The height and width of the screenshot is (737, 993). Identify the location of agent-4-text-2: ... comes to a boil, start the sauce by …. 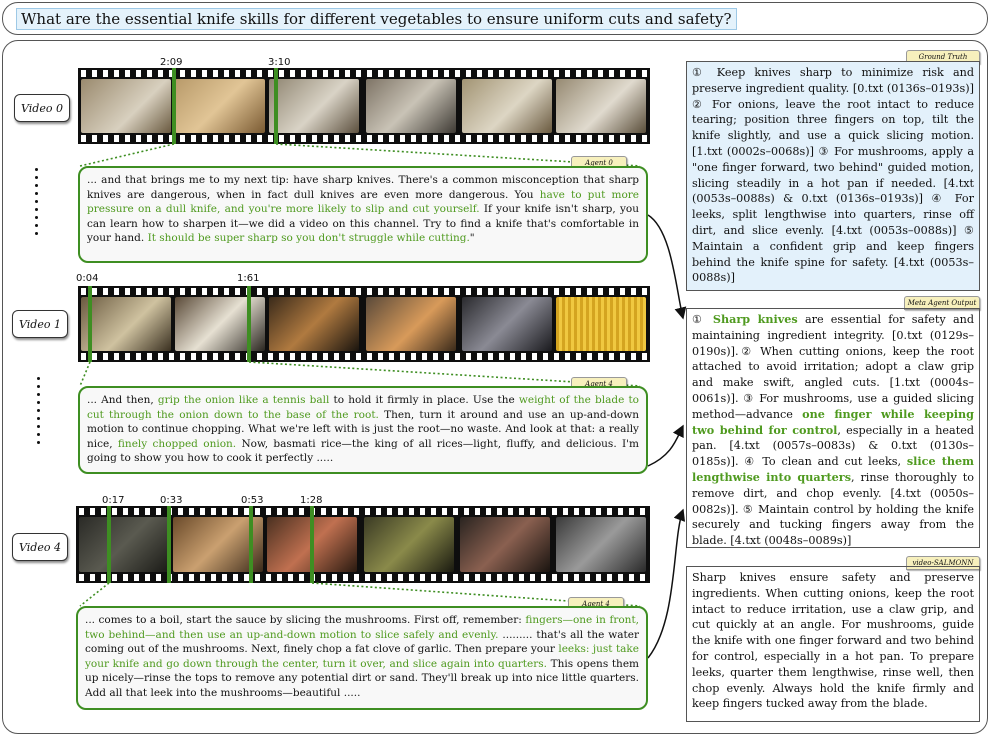
(362, 656).